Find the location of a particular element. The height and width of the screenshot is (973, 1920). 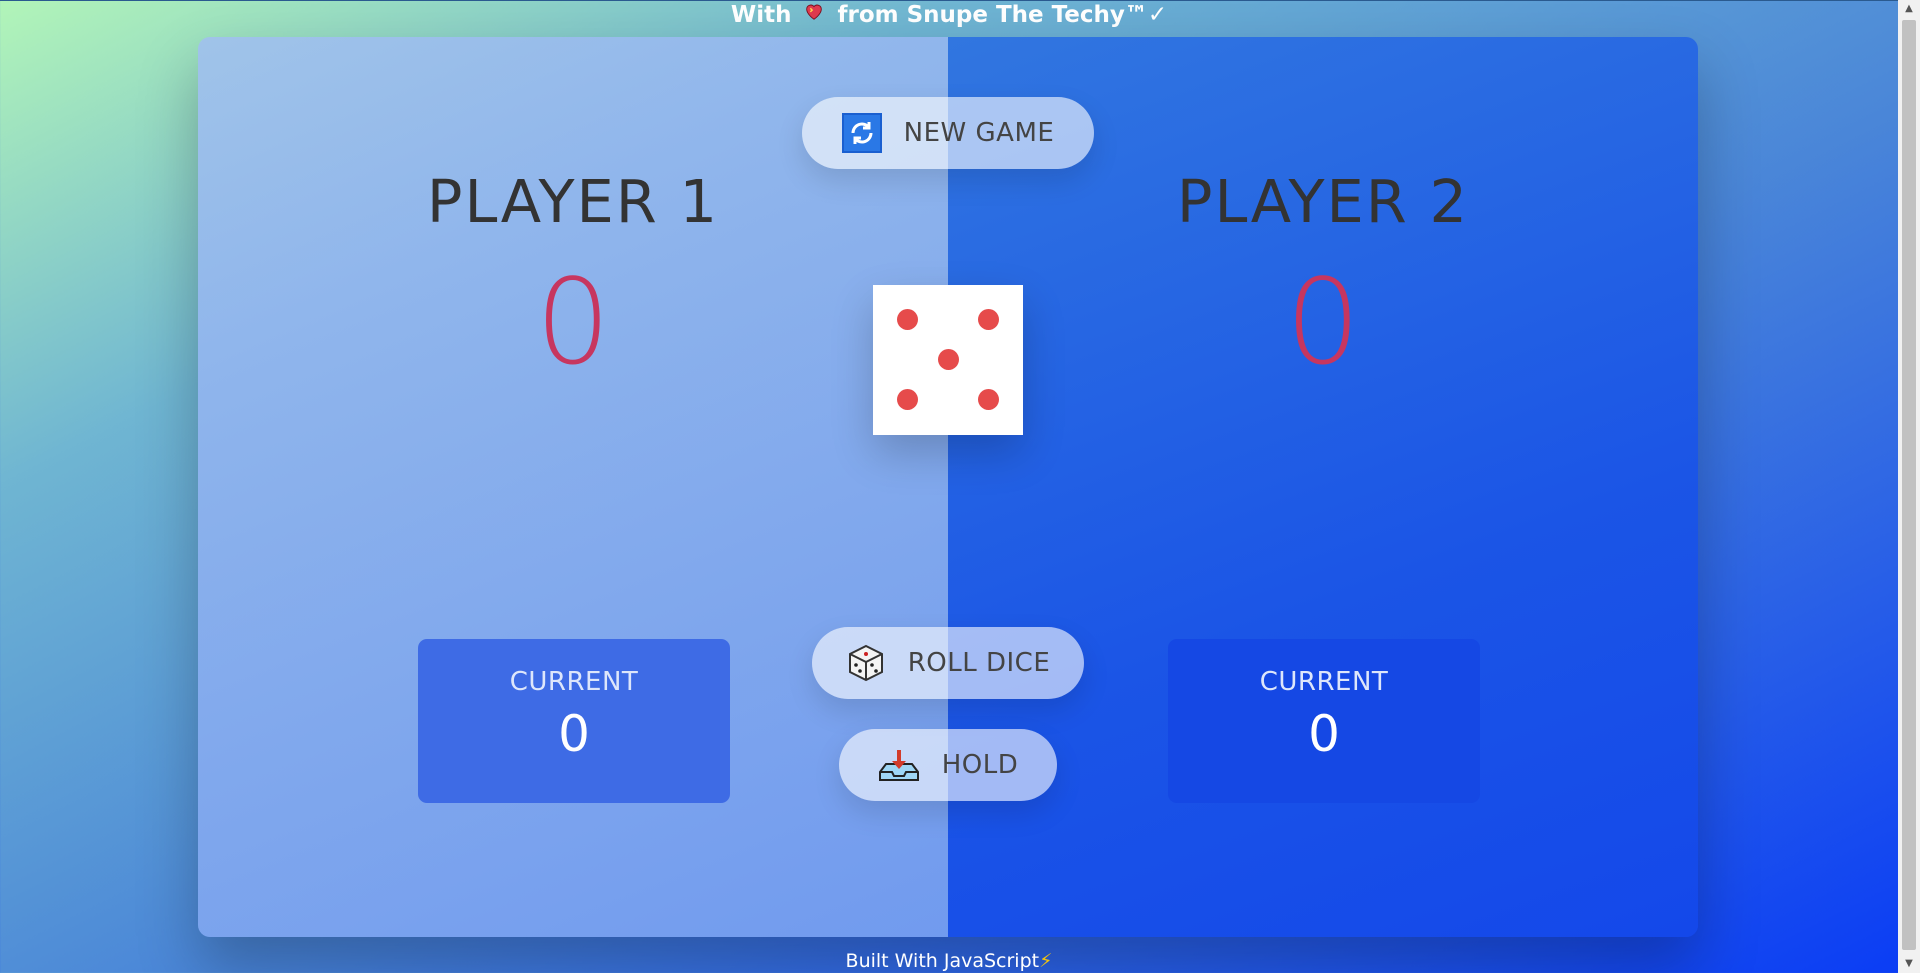

player-2-current-label: CURRENT is located at coordinates (1324, 682).